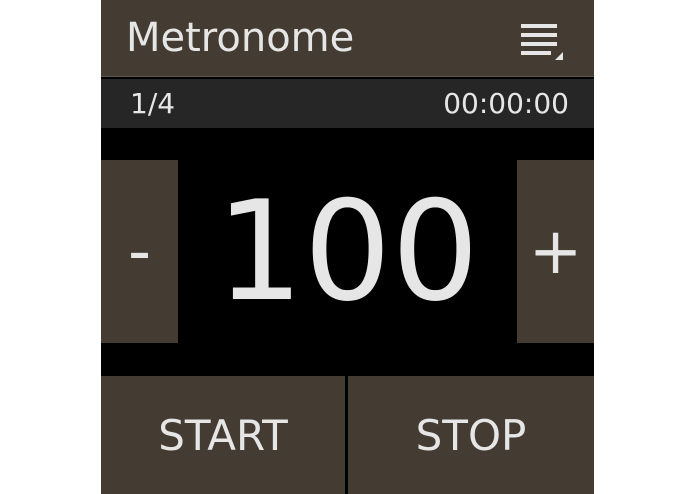 The width and height of the screenshot is (695, 494). I want to click on increase-tempo-button: +, so click(555, 251).